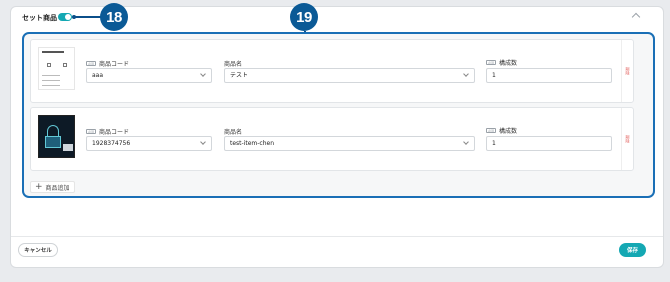 The width and height of the screenshot is (670, 282). I want to click on product-code-select: 1928374756, so click(149, 143).